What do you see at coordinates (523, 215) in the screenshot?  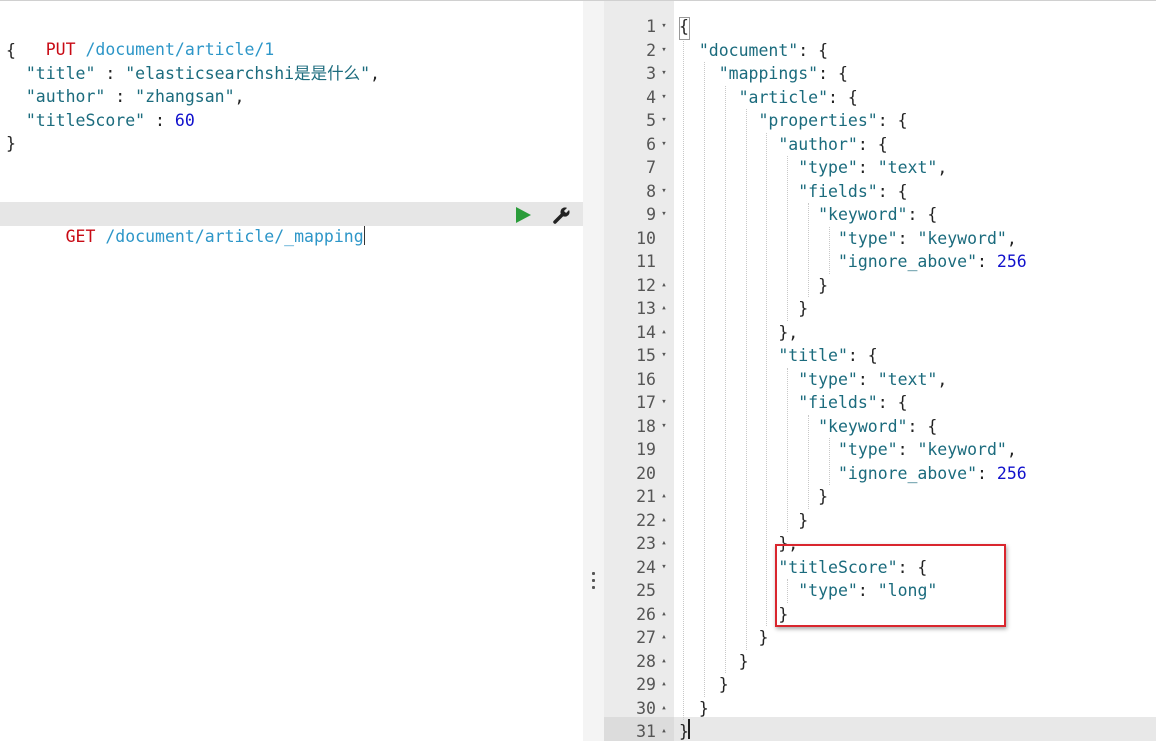 I see `play-icon` at bounding box center [523, 215].